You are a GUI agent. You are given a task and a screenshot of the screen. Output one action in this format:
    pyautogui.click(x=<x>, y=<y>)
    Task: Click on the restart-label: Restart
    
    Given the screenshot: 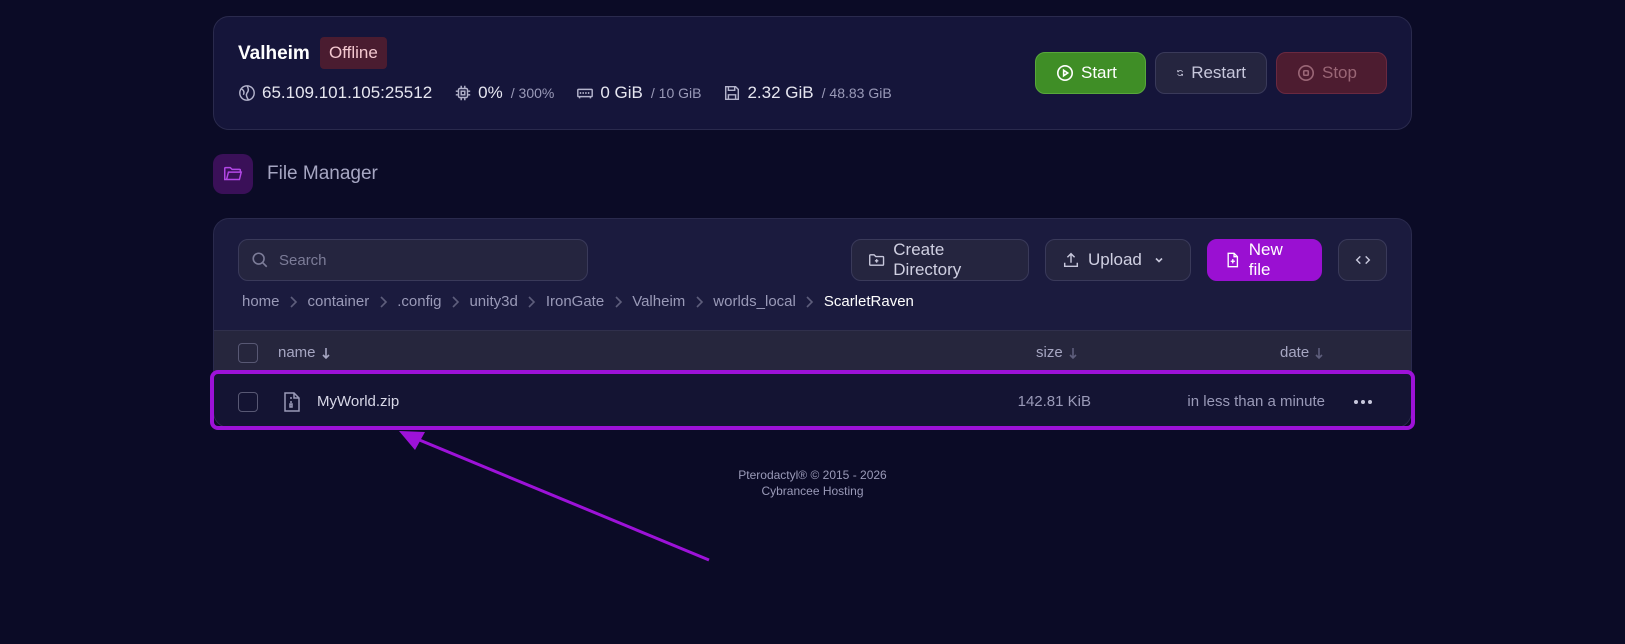 What is the action you would take?
    pyautogui.click(x=1218, y=72)
    